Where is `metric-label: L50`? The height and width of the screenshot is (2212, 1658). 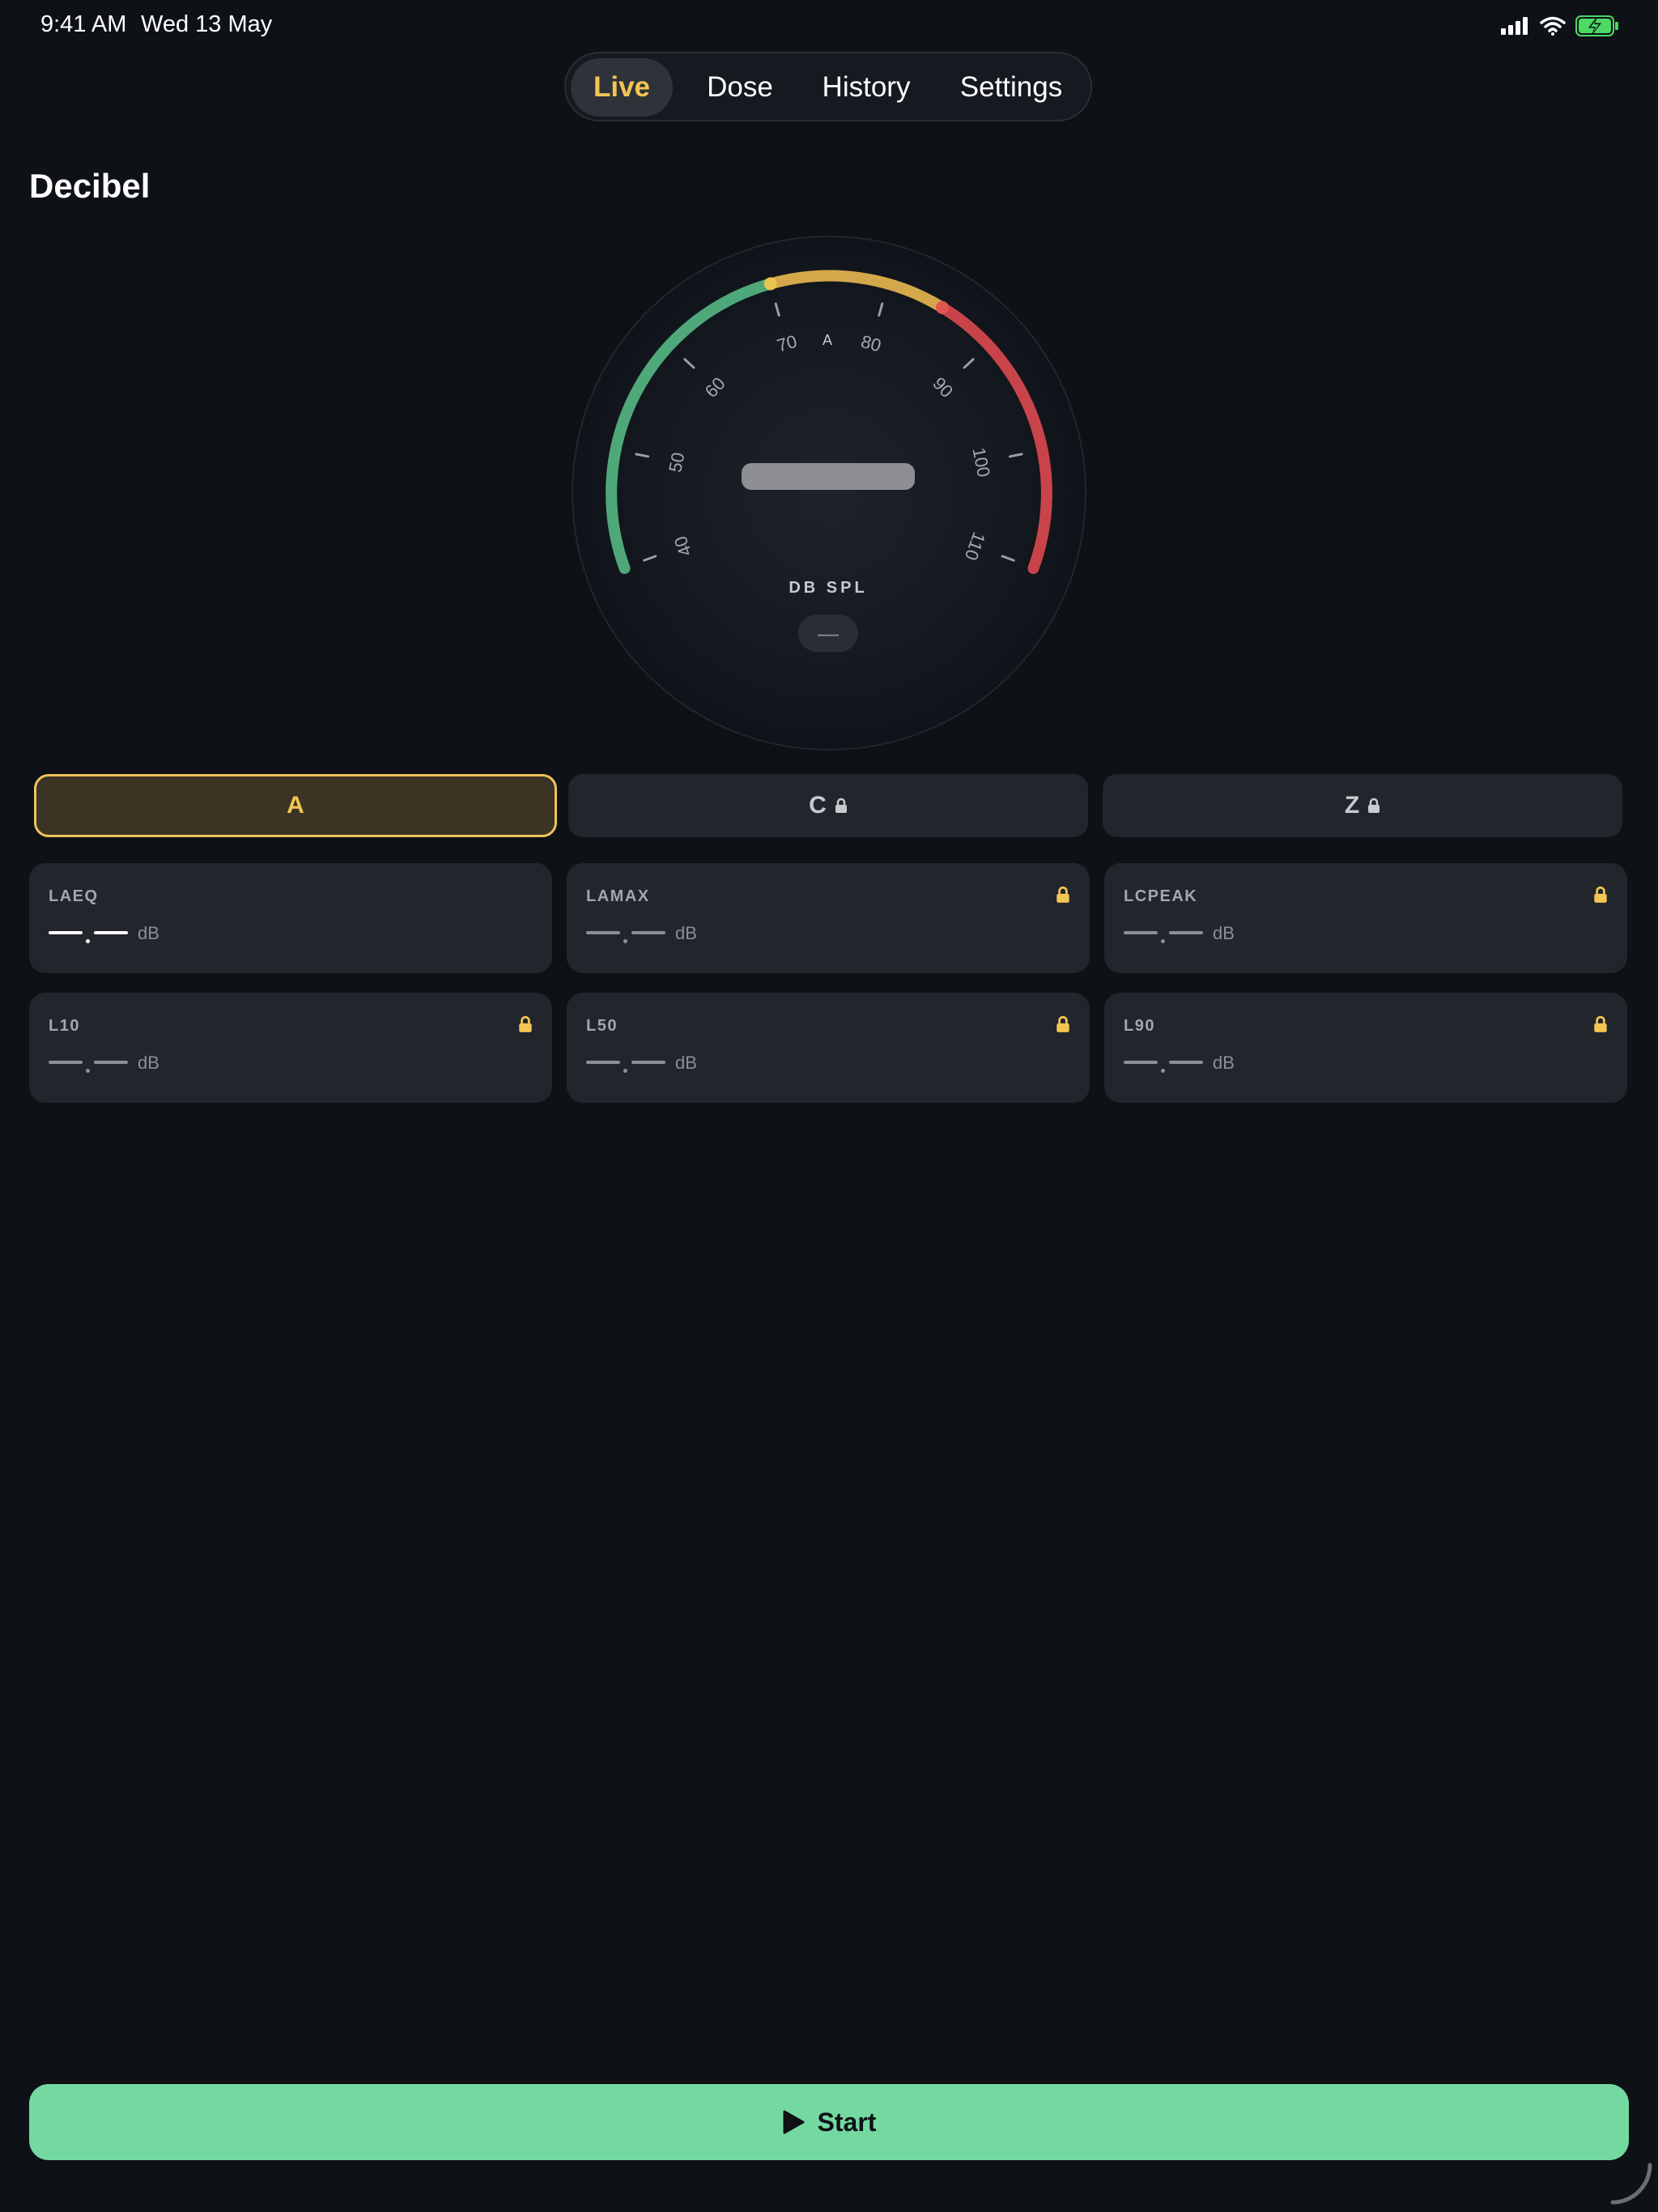
metric-label: L50 is located at coordinates (602, 1026).